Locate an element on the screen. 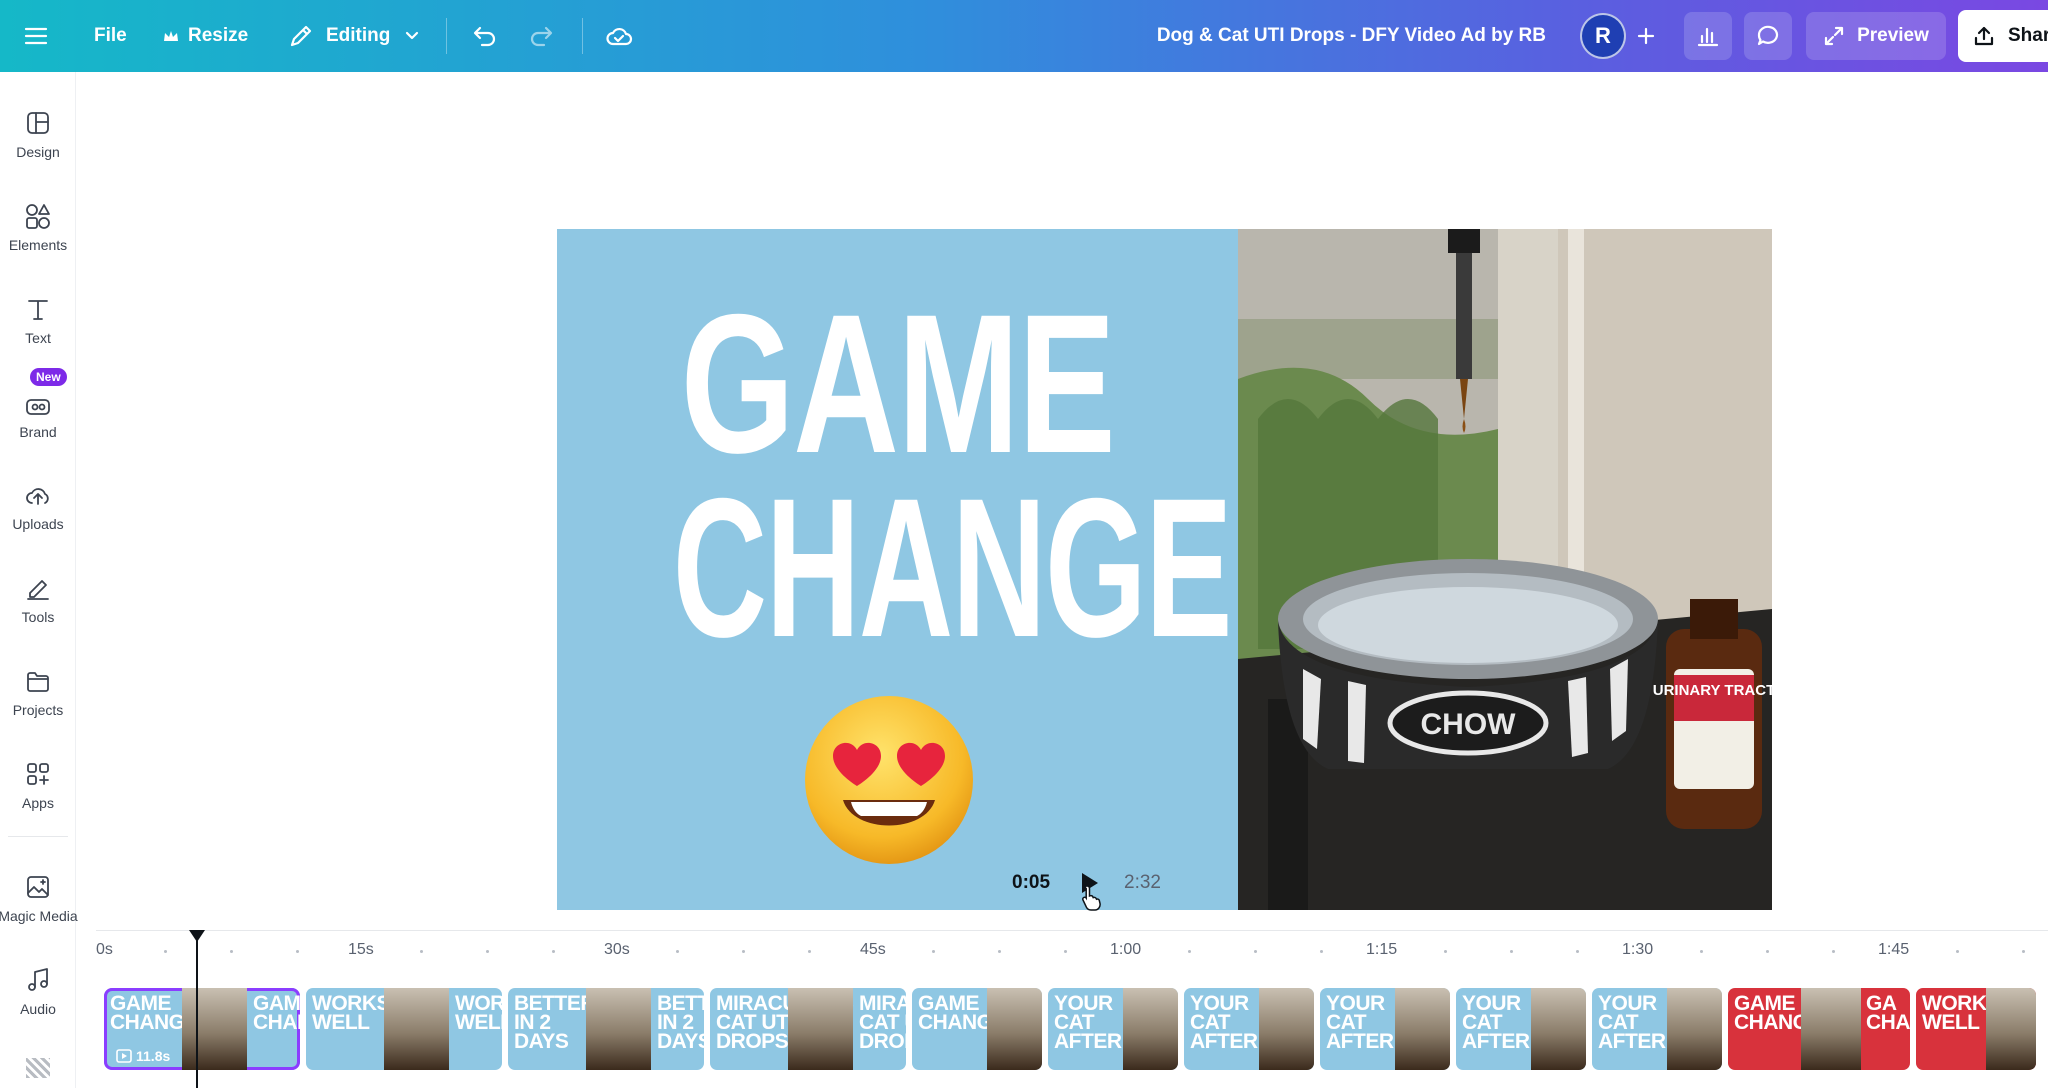 Image resolution: width=2048 pixels, height=1088 pixels. share-label: Share is located at coordinates (2028, 35).